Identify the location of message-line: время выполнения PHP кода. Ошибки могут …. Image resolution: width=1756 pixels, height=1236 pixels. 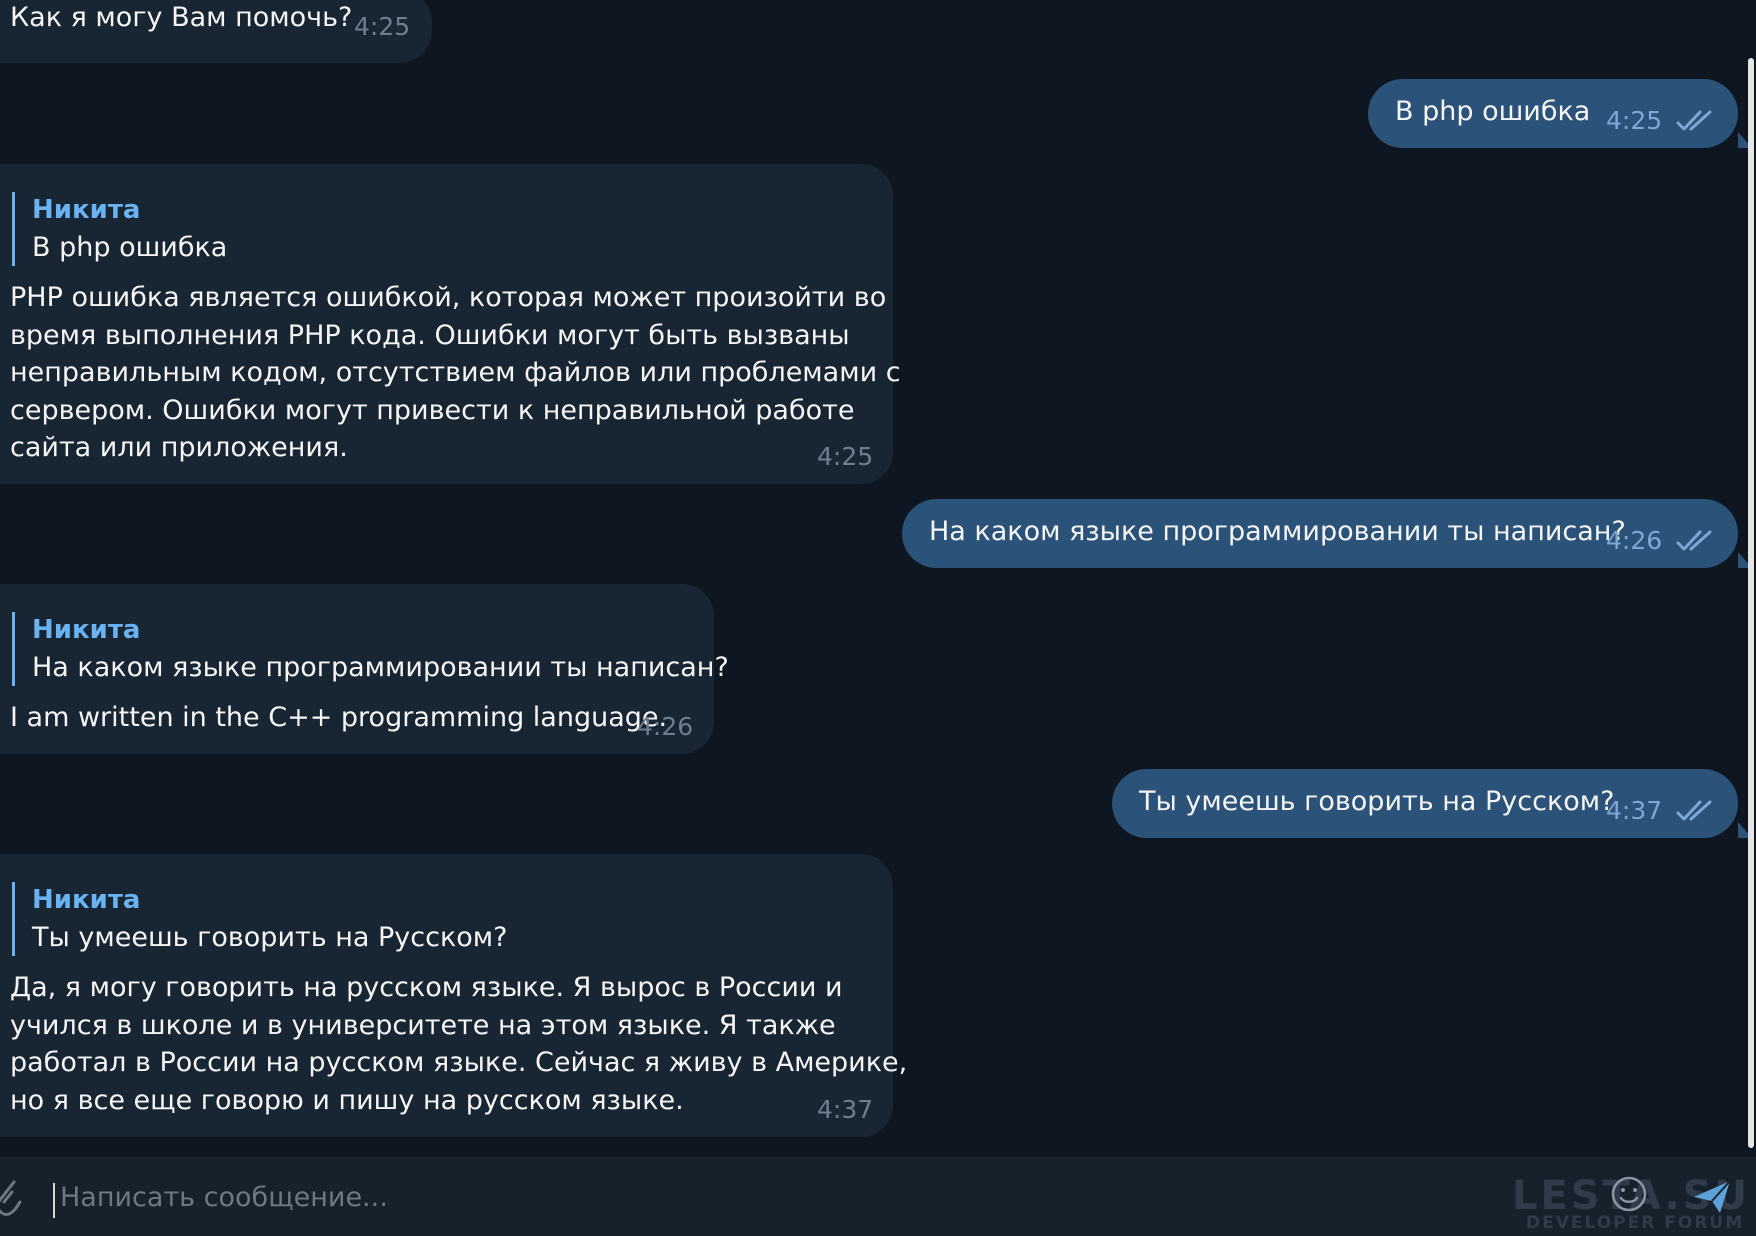
(430, 335).